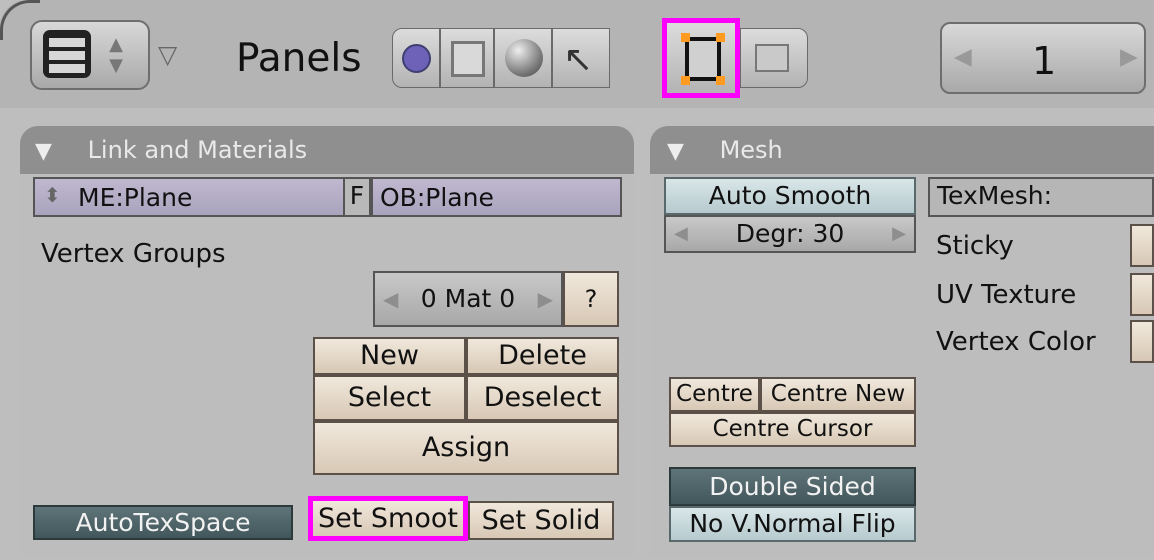 This screenshot has width=1154, height=560. What do you see at coordinates (1142, 245) in the screenshot?
I see `sticky-button` at bounding box center [1142, 245].